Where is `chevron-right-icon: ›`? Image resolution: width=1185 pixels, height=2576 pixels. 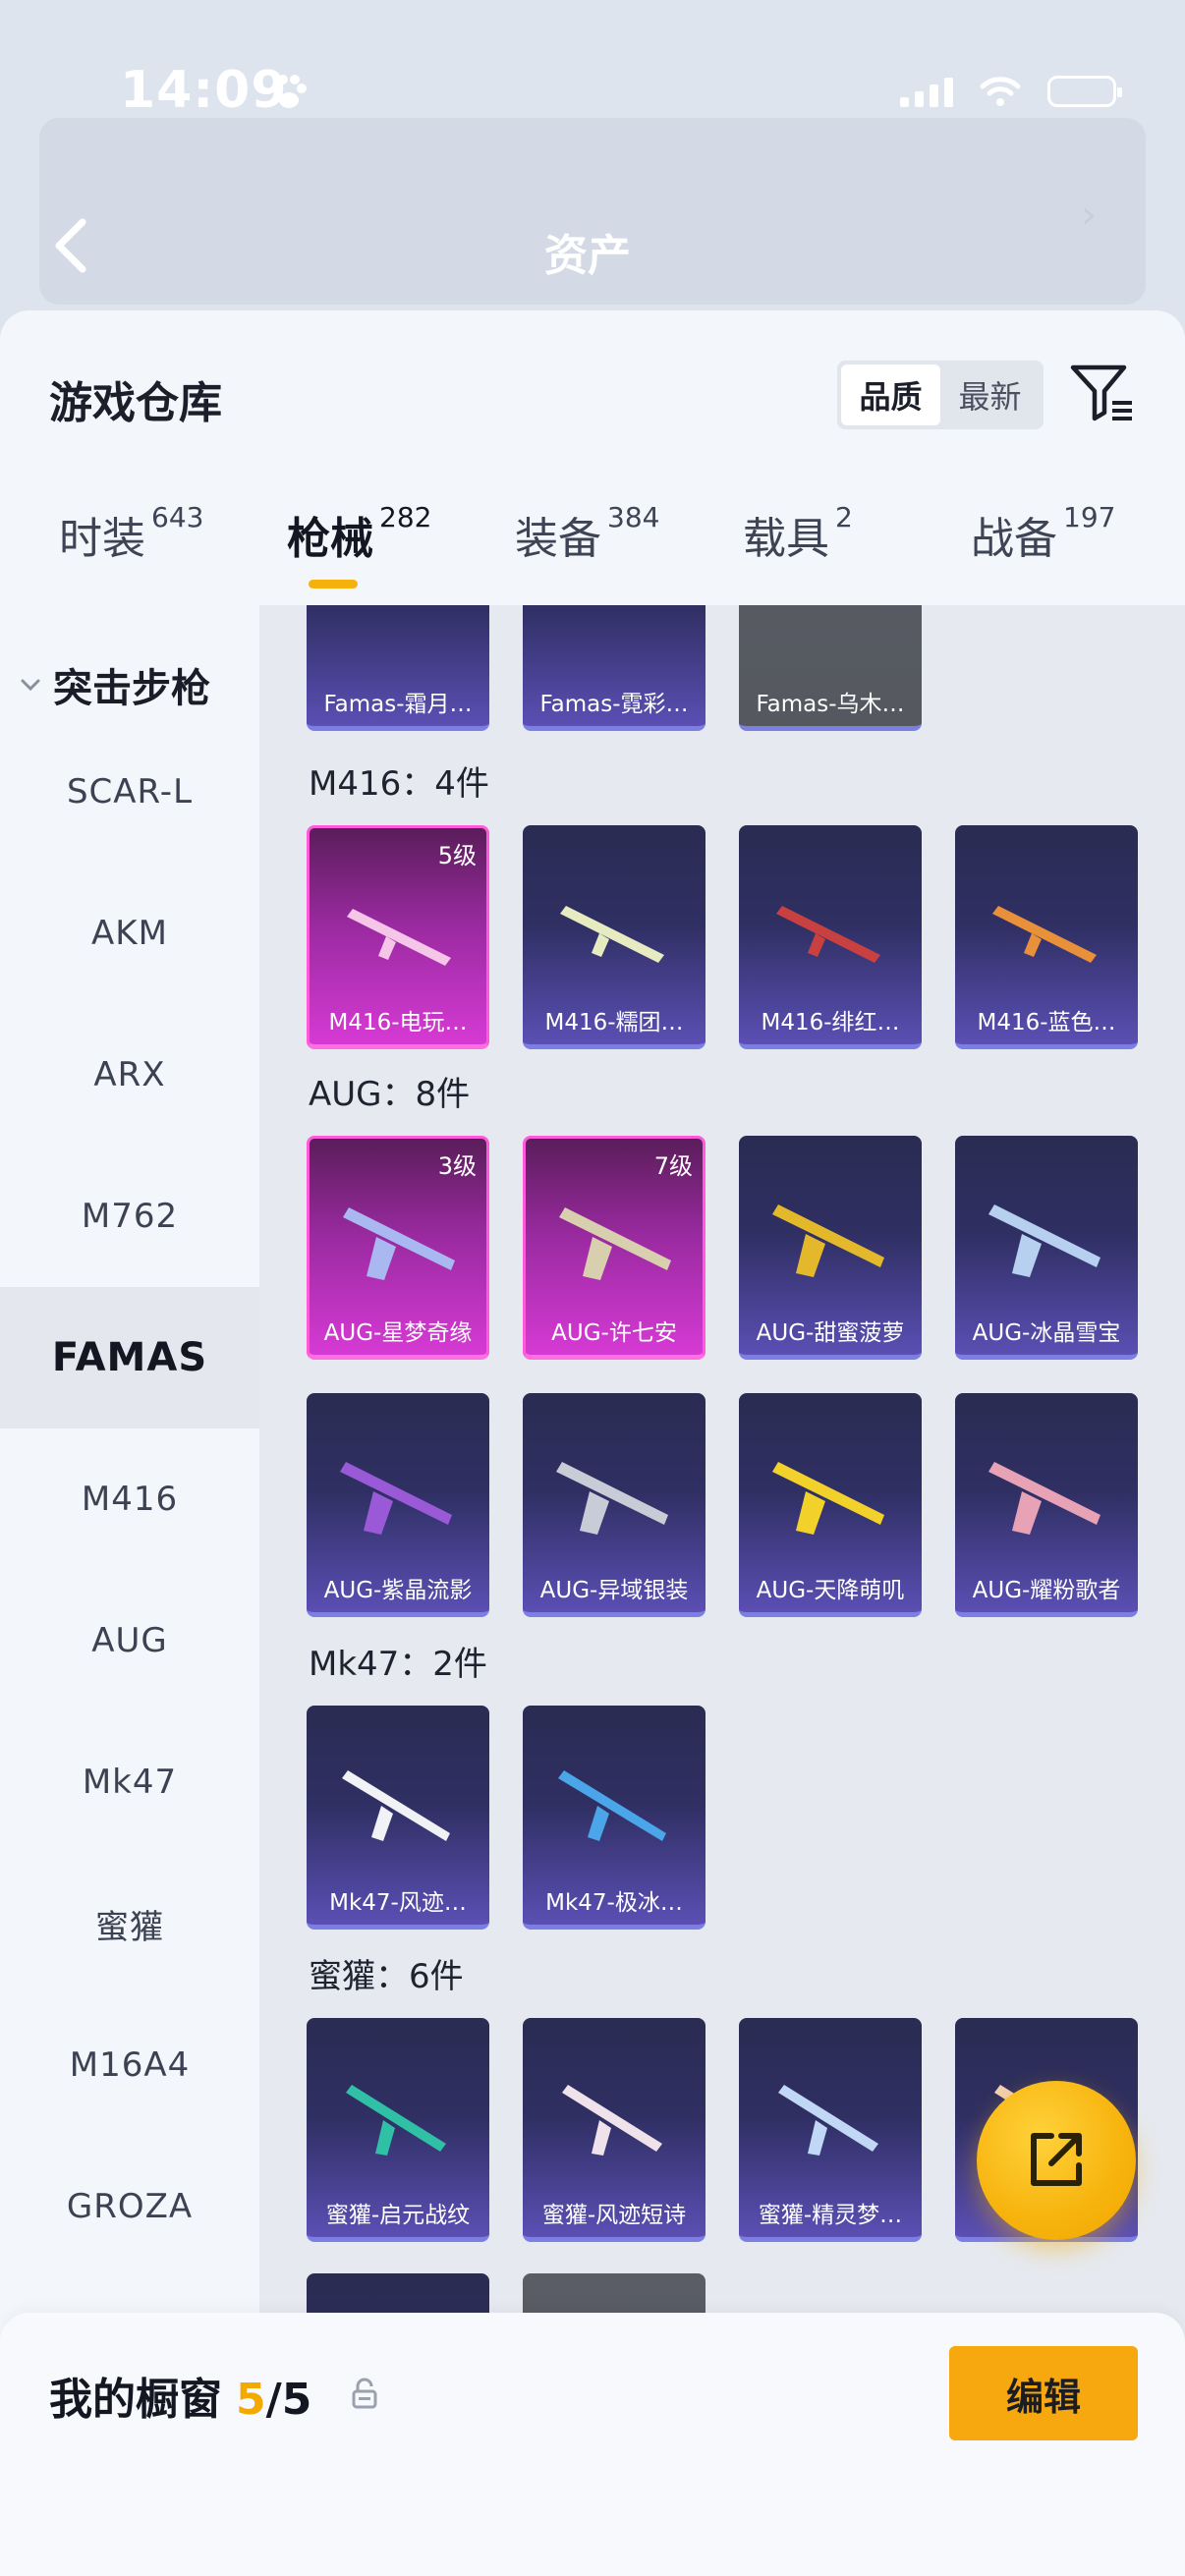 chevron-right-icon: › is located at coordinates (1089, 215).